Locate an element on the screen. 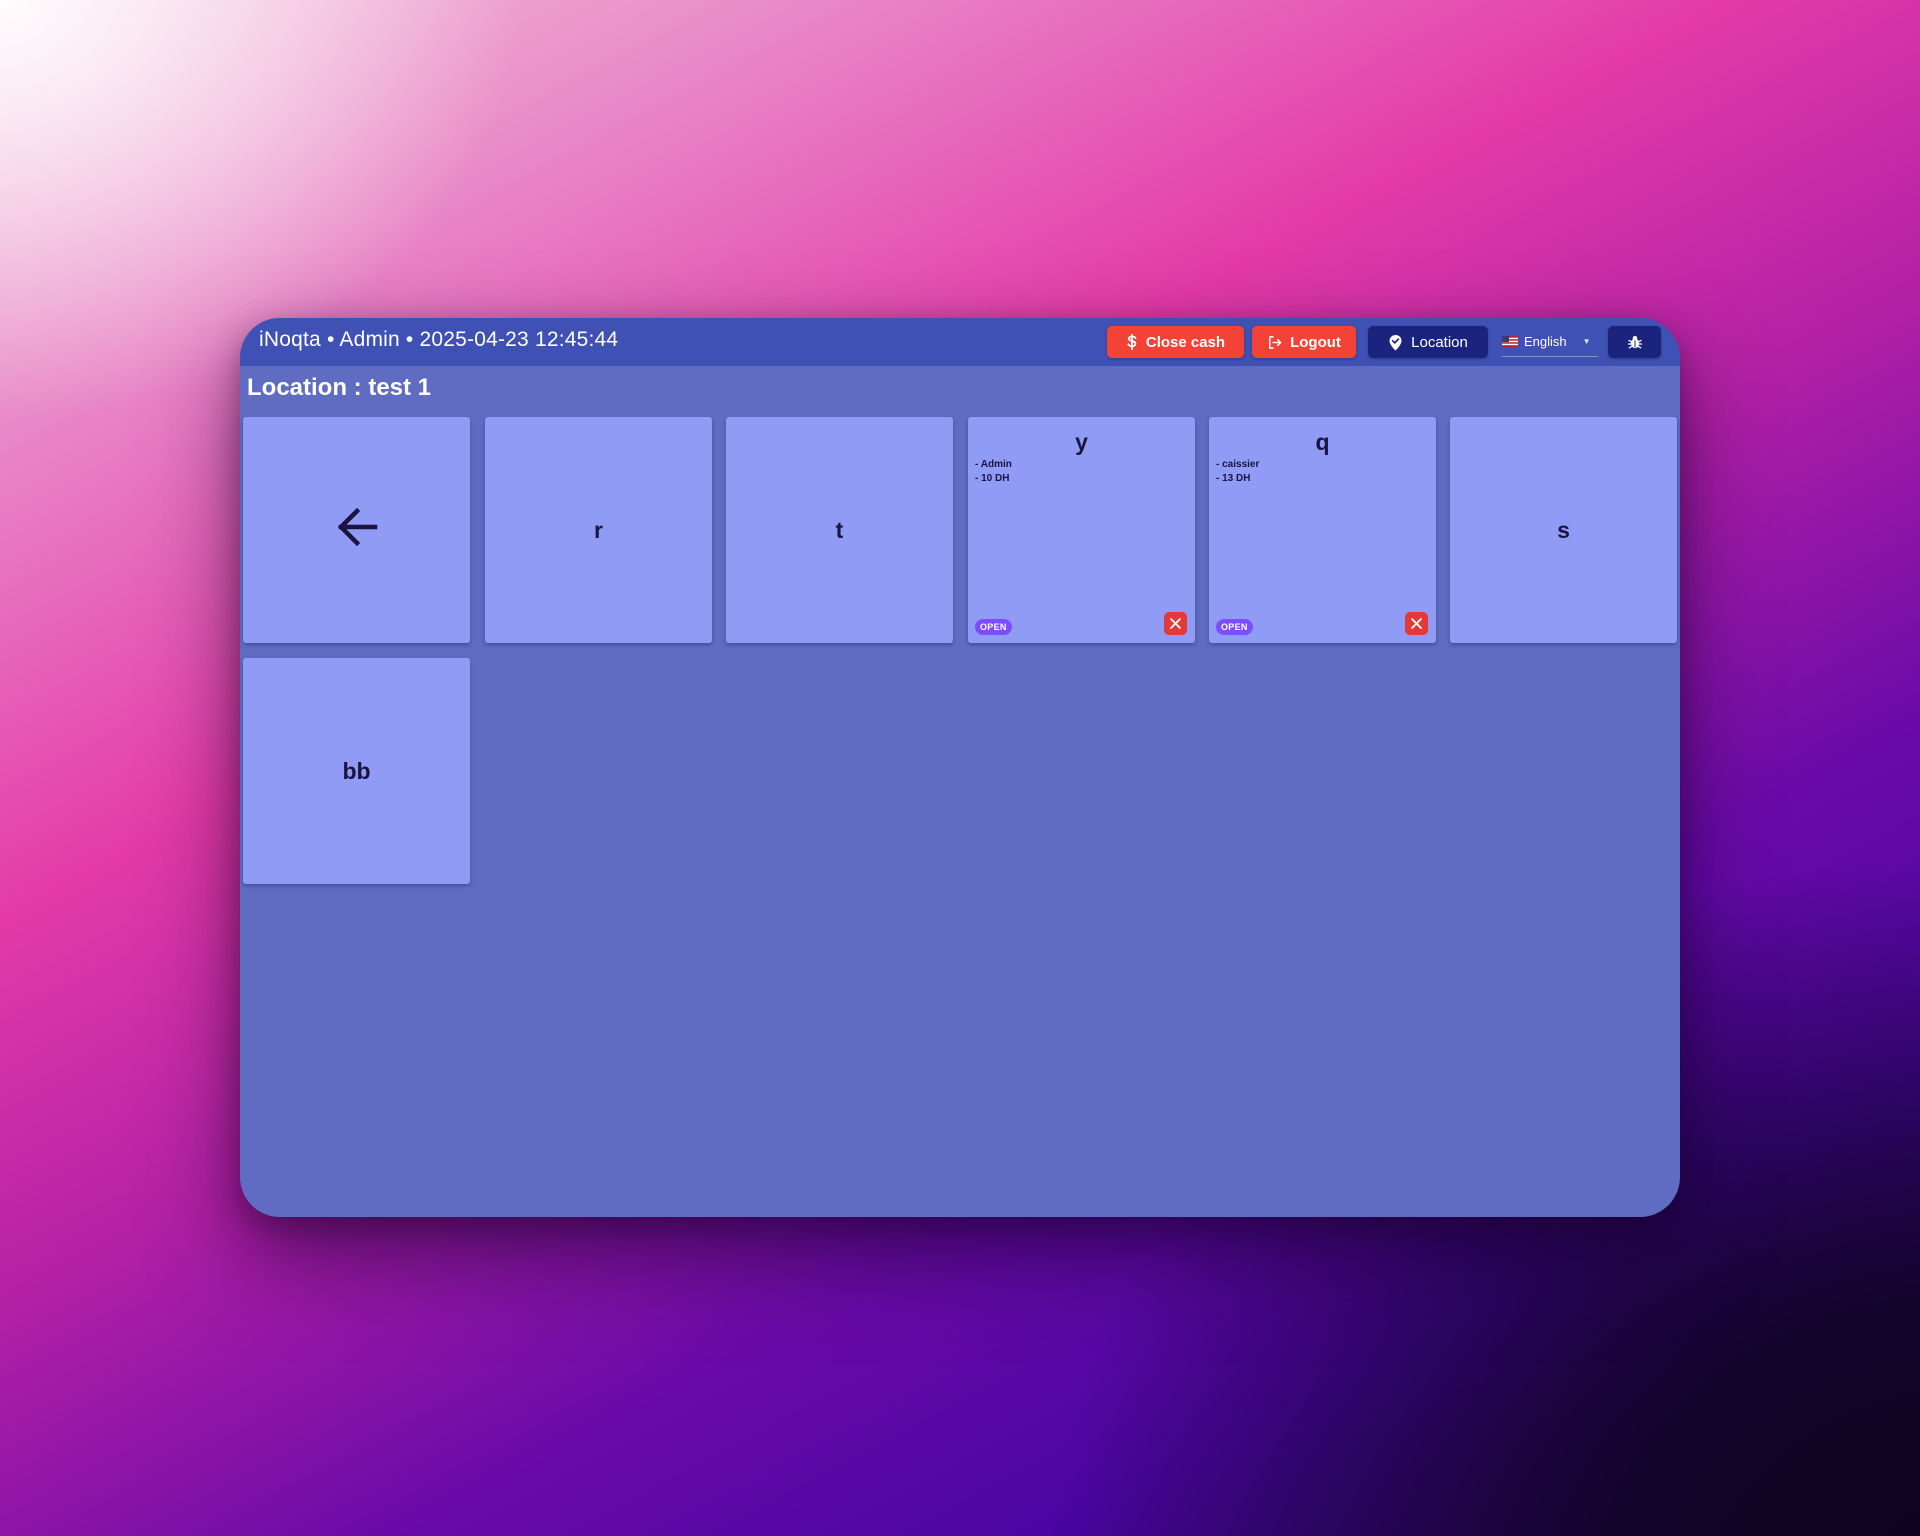  table-tile: q - caissier - 13 DH OPEN is located at coordinates (1322, 530).